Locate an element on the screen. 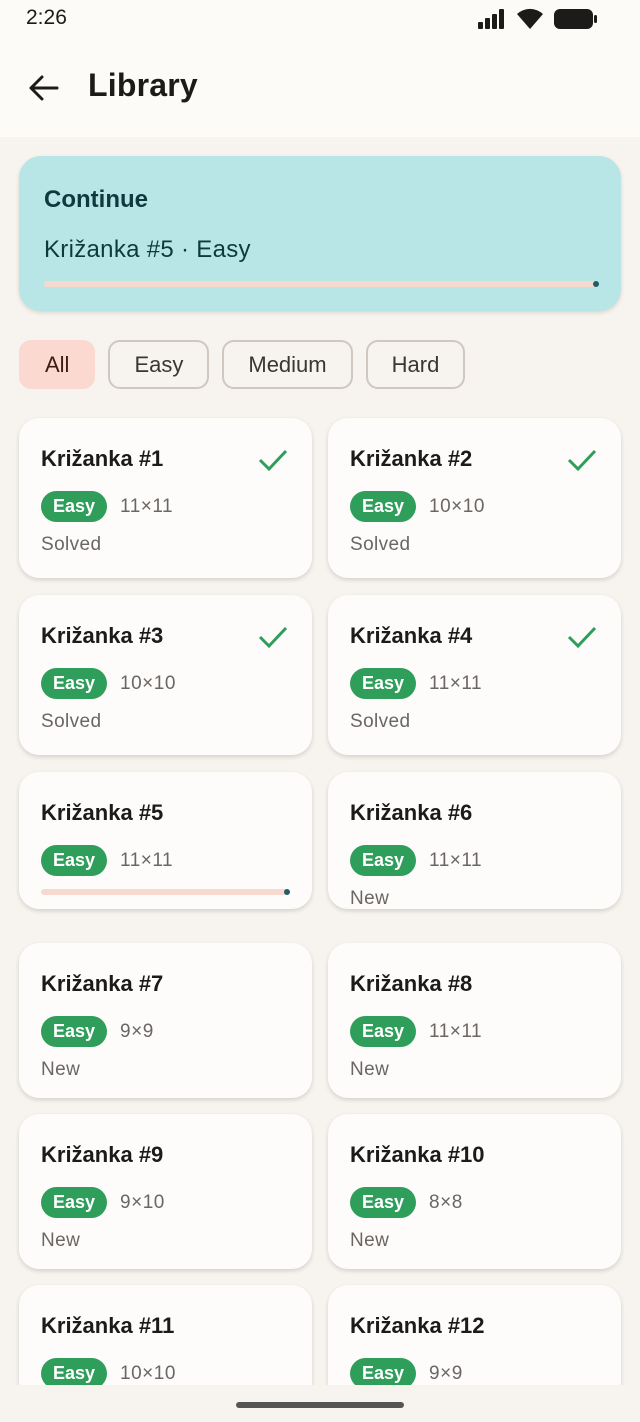 Image resolution: width=640 pixels, height=1422 pixels. puzzle-title: Križanka #11 is located at coordinates (108, 1325).